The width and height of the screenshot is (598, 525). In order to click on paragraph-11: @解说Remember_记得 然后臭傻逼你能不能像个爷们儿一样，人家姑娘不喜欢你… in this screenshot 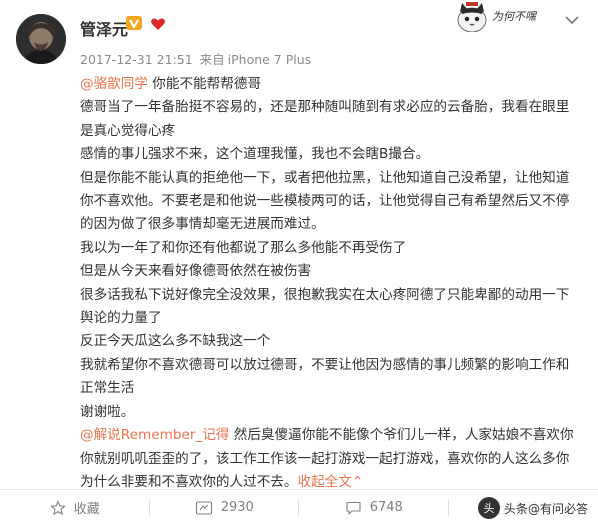, I will do `click(330, 459)`.